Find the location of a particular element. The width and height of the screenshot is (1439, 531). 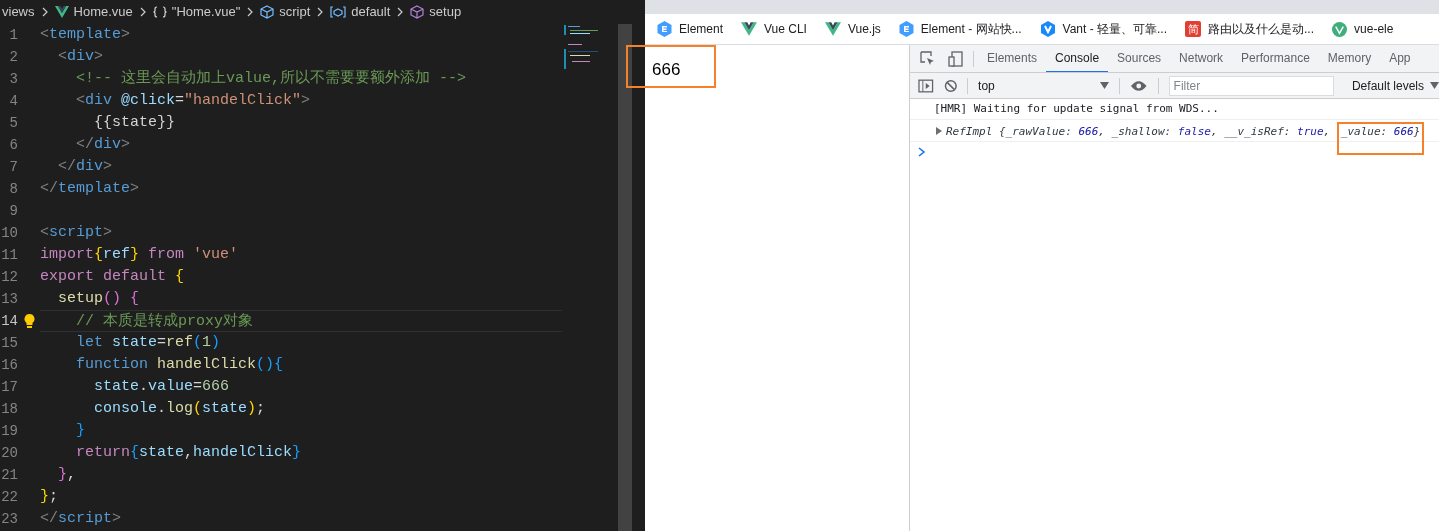

line-number: 3 is located at coordinates (13, 79).